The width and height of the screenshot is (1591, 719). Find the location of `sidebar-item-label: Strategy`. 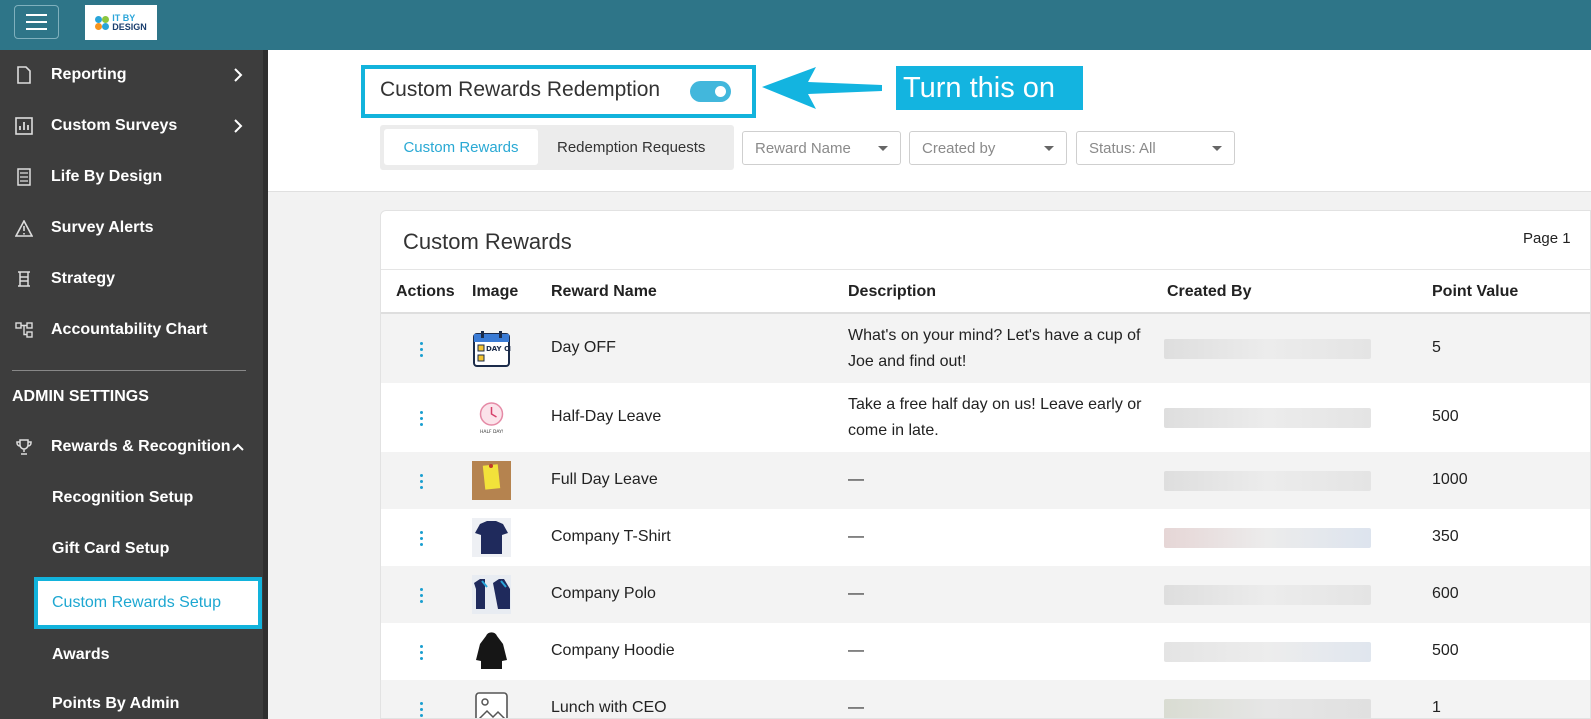

sidebar-item-label: Strategy is located at coordinates (83, 278).